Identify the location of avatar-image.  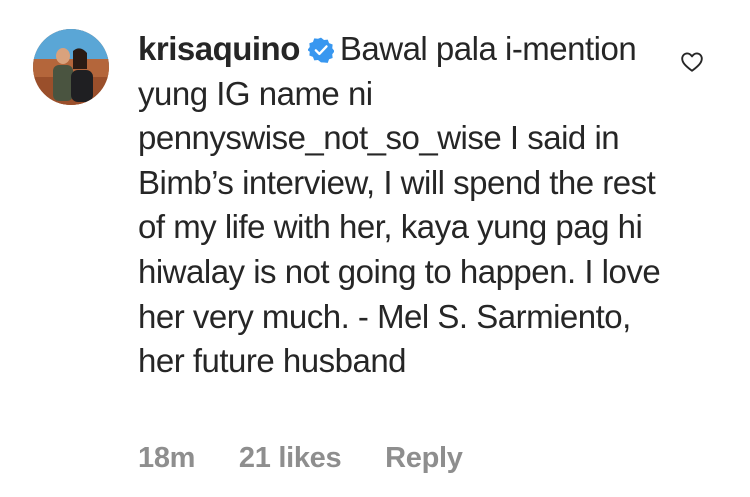
(71, 67).